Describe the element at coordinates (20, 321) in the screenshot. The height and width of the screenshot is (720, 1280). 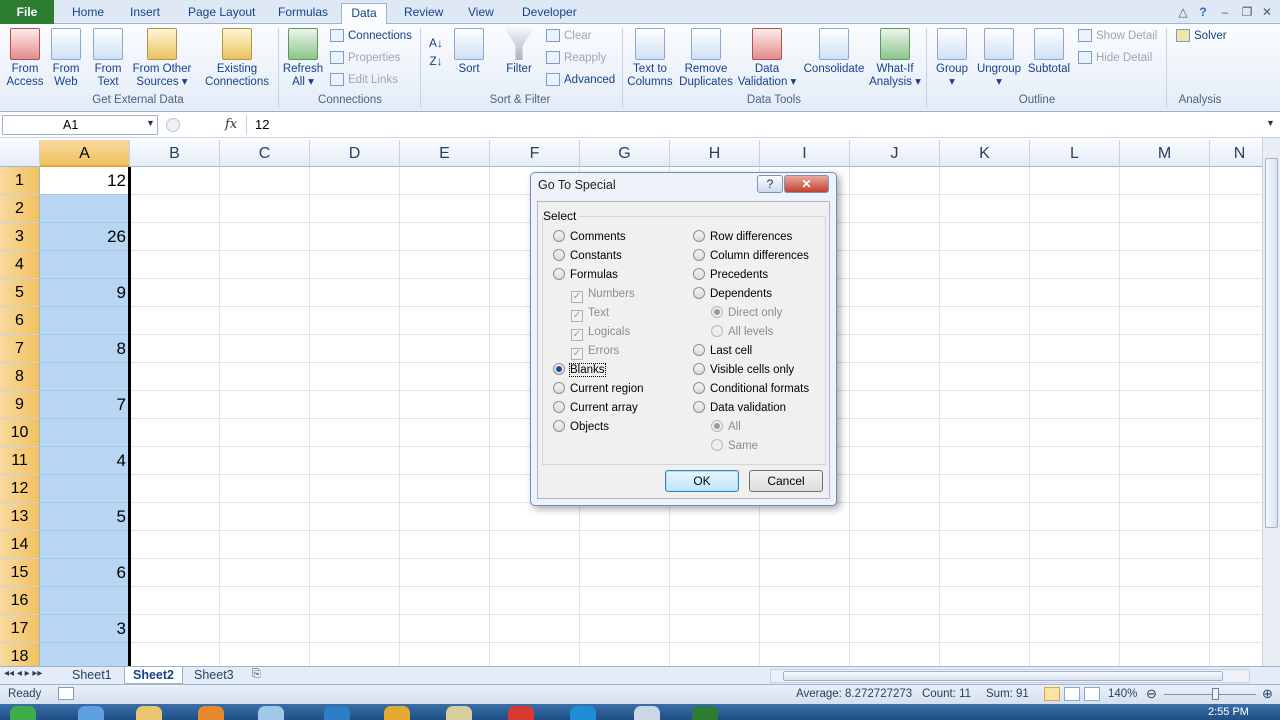
I see `row-header-6: 6` at that location.